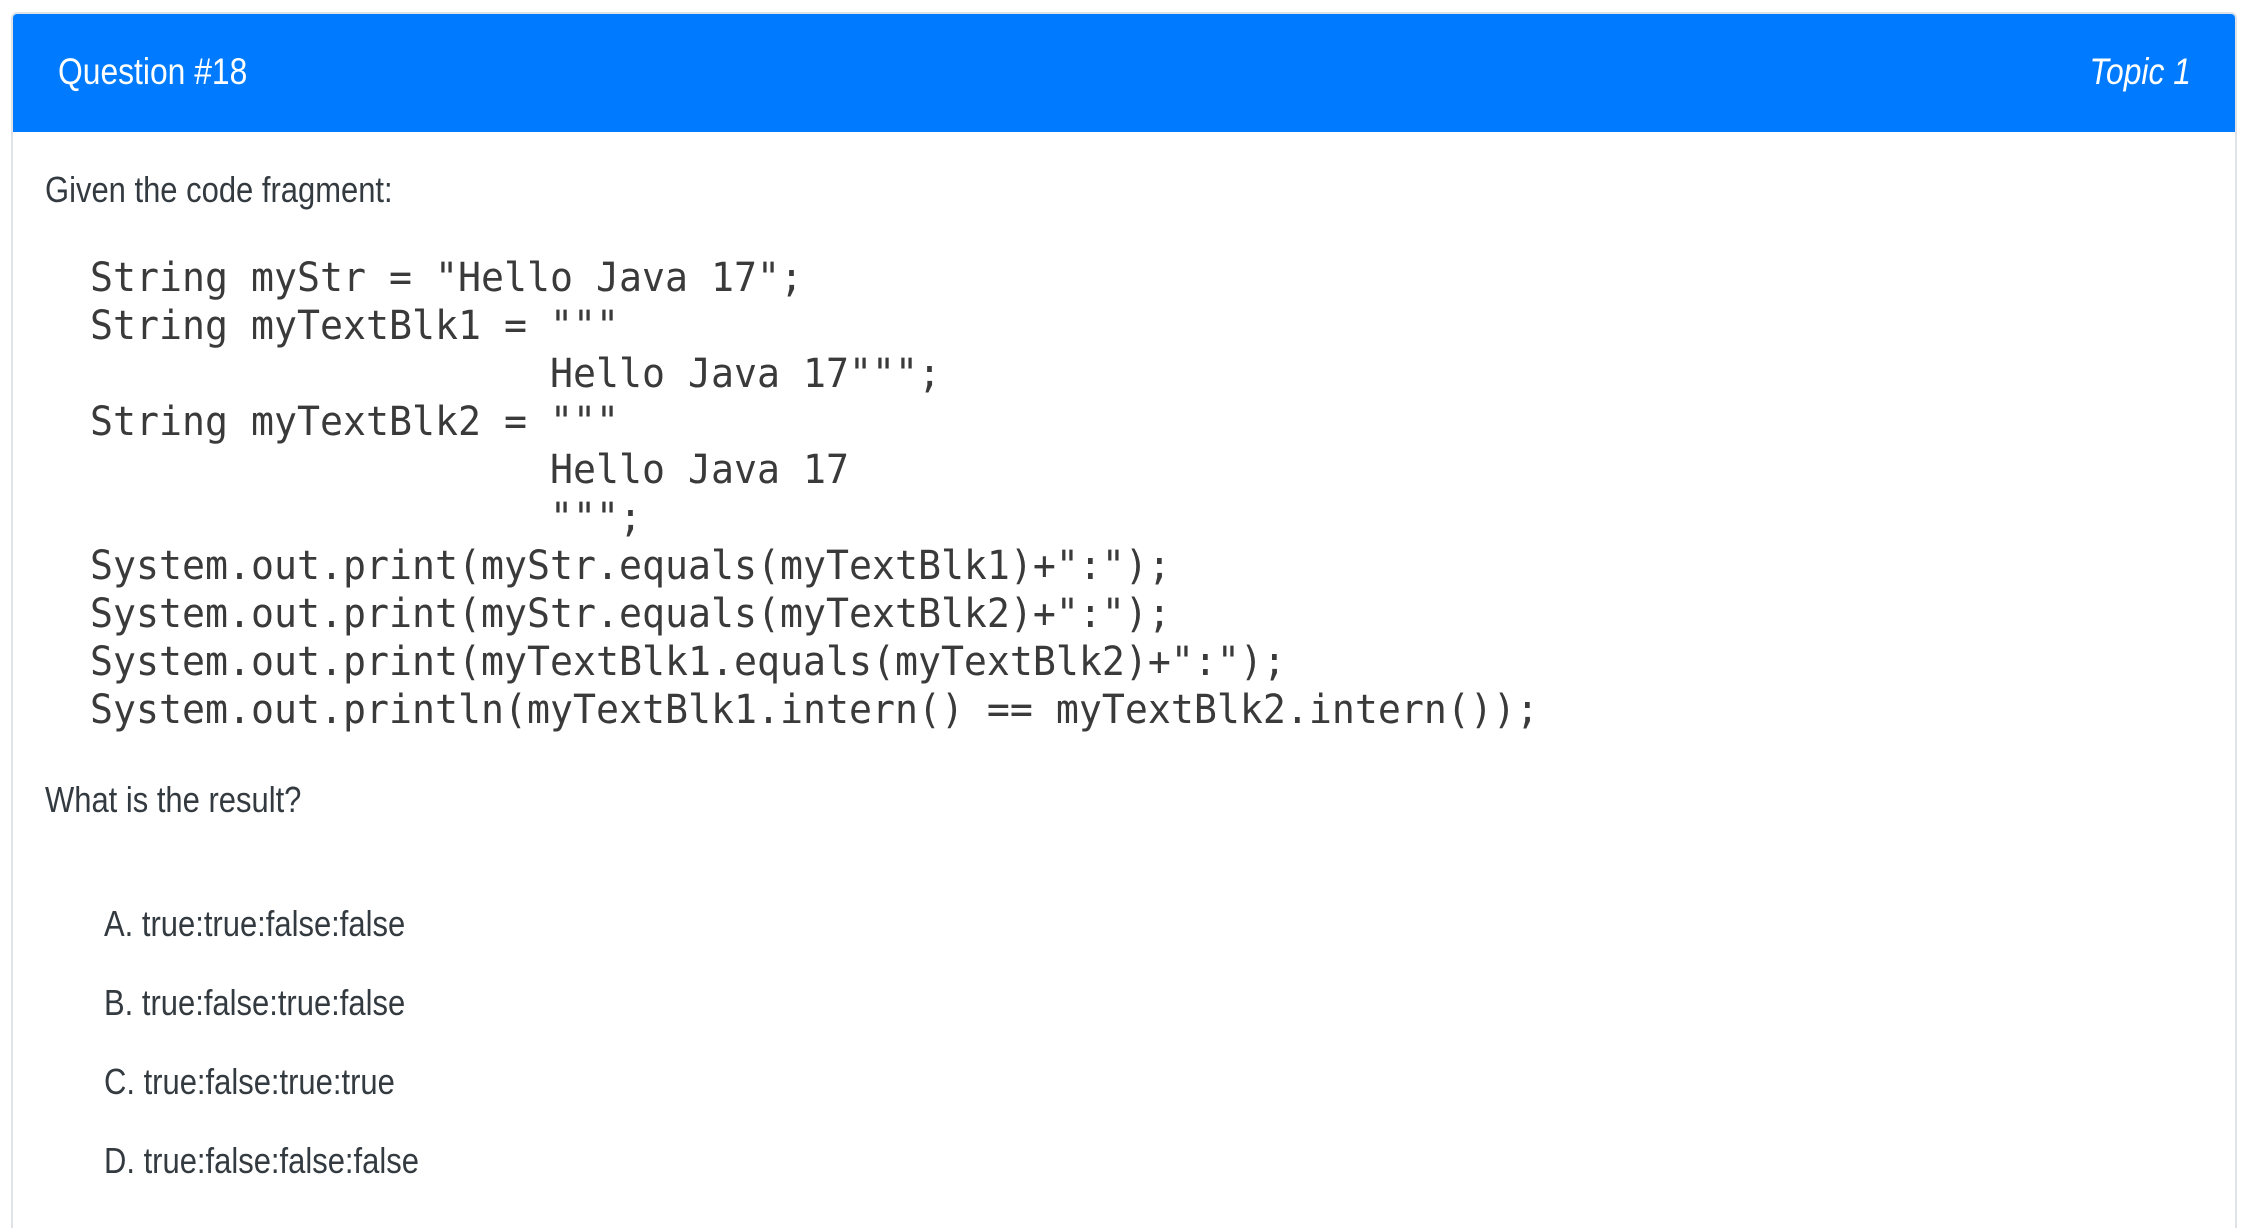 The width and height of the screenshot is (2248, 1228). What do you see at coordinates (269, 1081) in the screenshot?
I see `choice-text: true:false:true:true` at bounding box center [269, 1081].